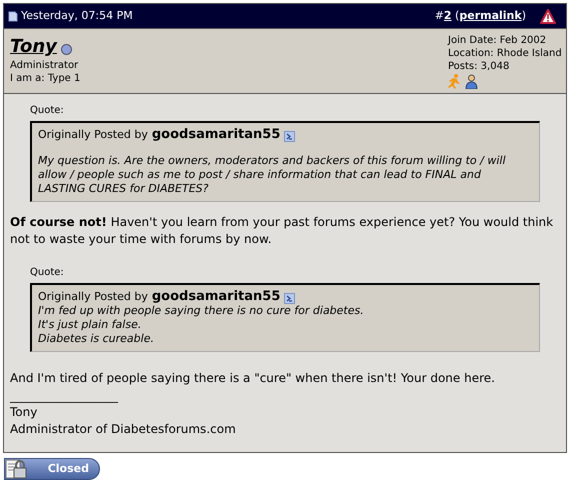 Image resolution: width=570 pixels, height=480 pixels. What do you see at coordinates (90, 325) in the screenshot?
I see `quote-text: It's just plain false.` at bounding box center [90, 325].